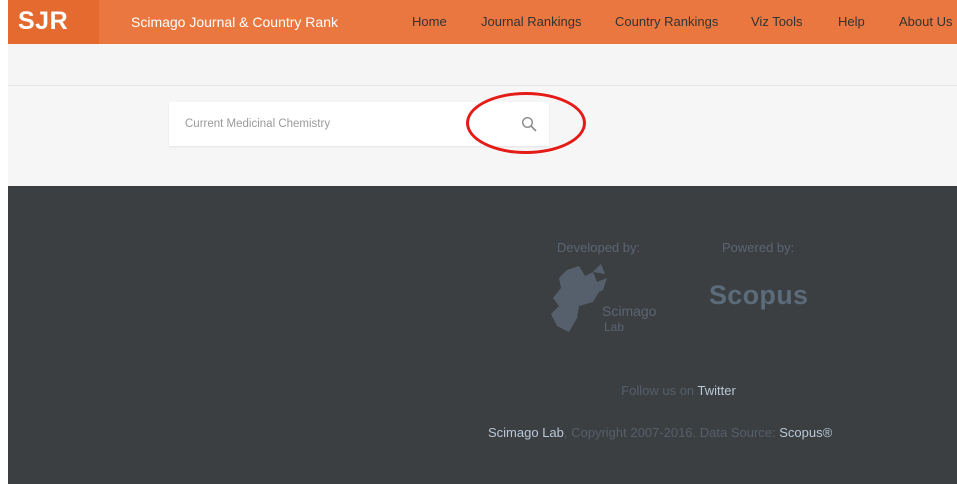 This screenshot has width=957, height=484. I want to click on twitter-link: Twitter, so click(717, 390).